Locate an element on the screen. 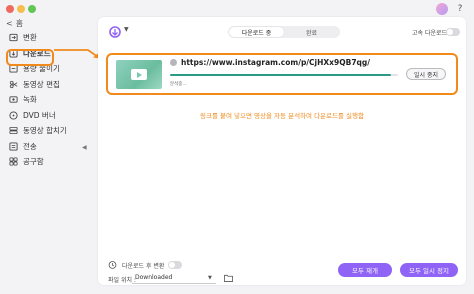 The image size is (474, 294). dvd-icon is located at coordinates (13, 115).